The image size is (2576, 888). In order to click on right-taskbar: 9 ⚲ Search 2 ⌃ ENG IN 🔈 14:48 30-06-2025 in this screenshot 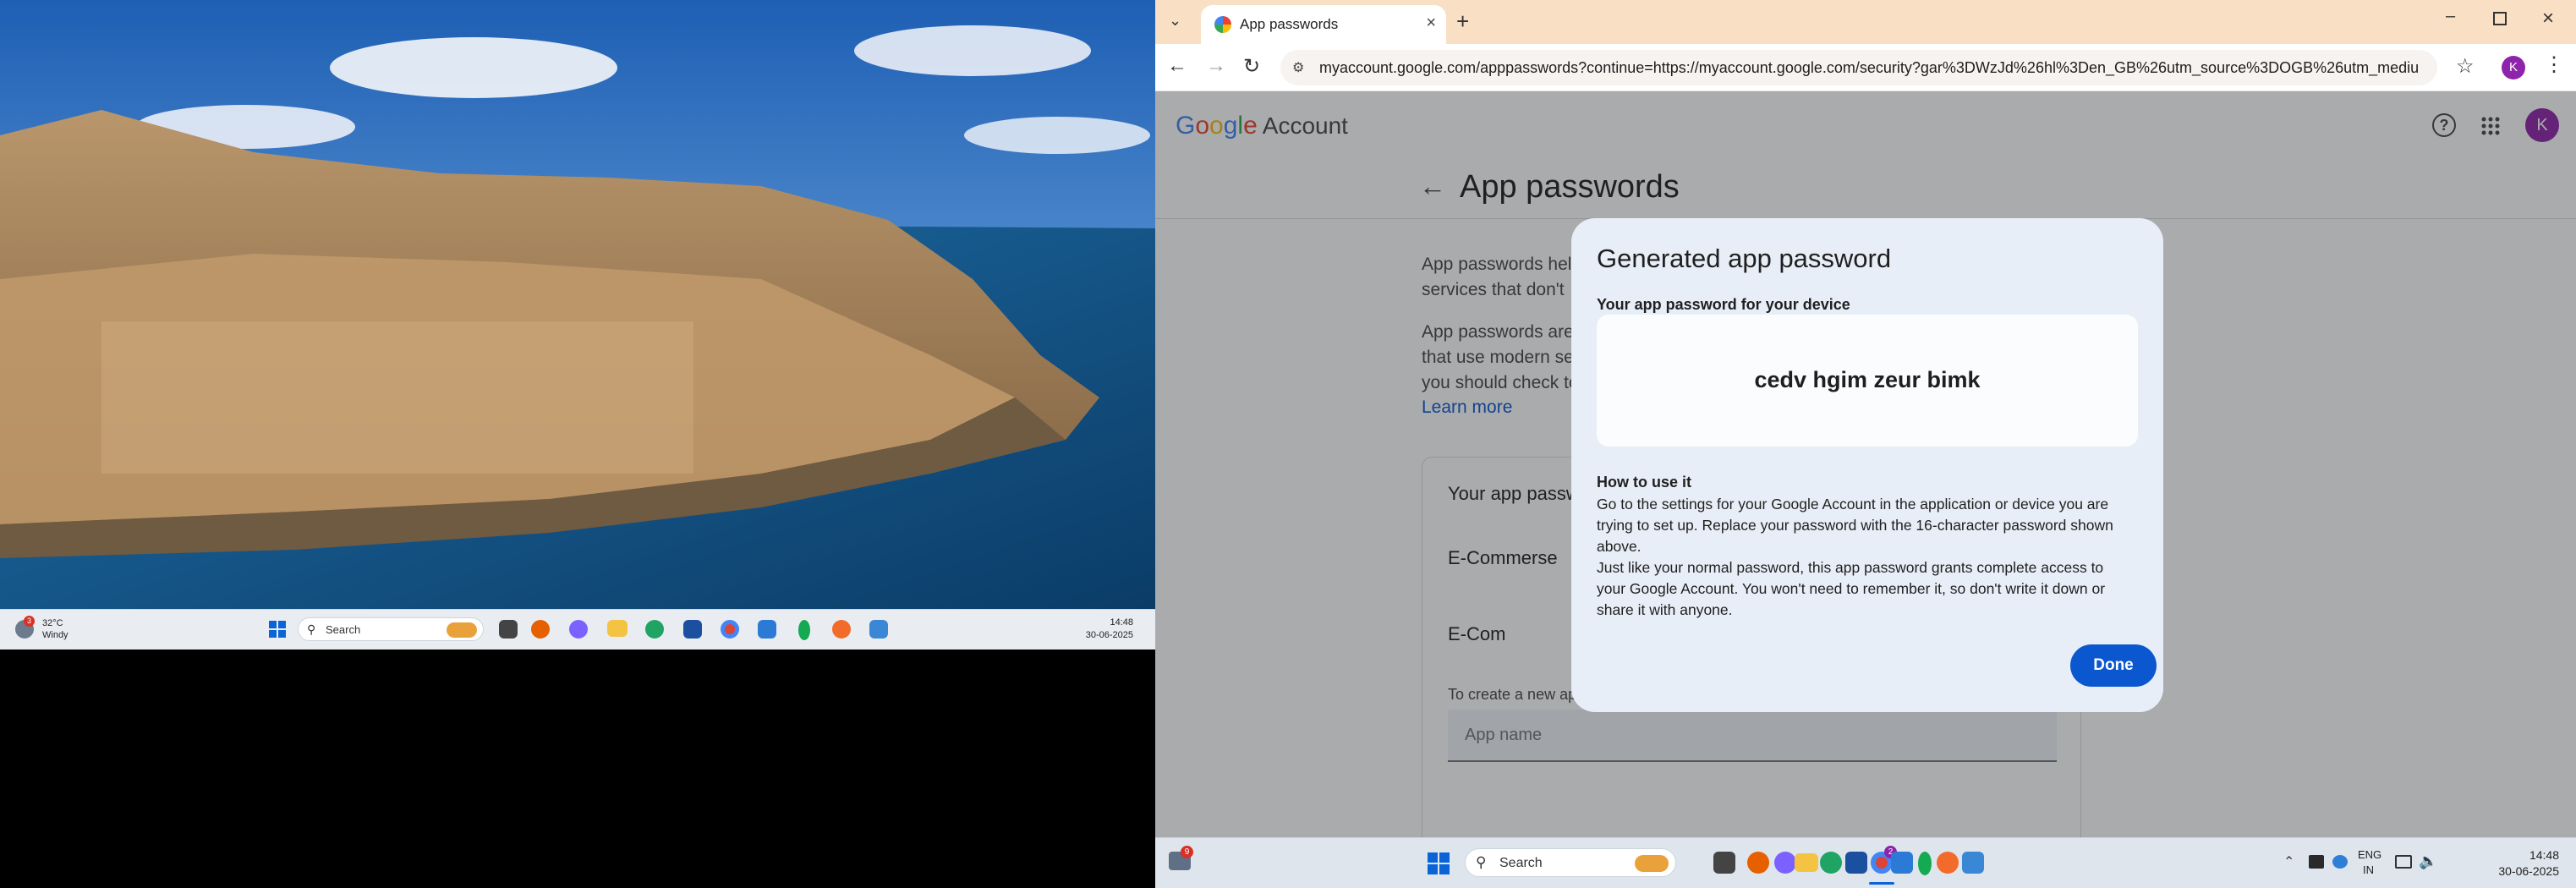, I will do `click(1865, 863)`.